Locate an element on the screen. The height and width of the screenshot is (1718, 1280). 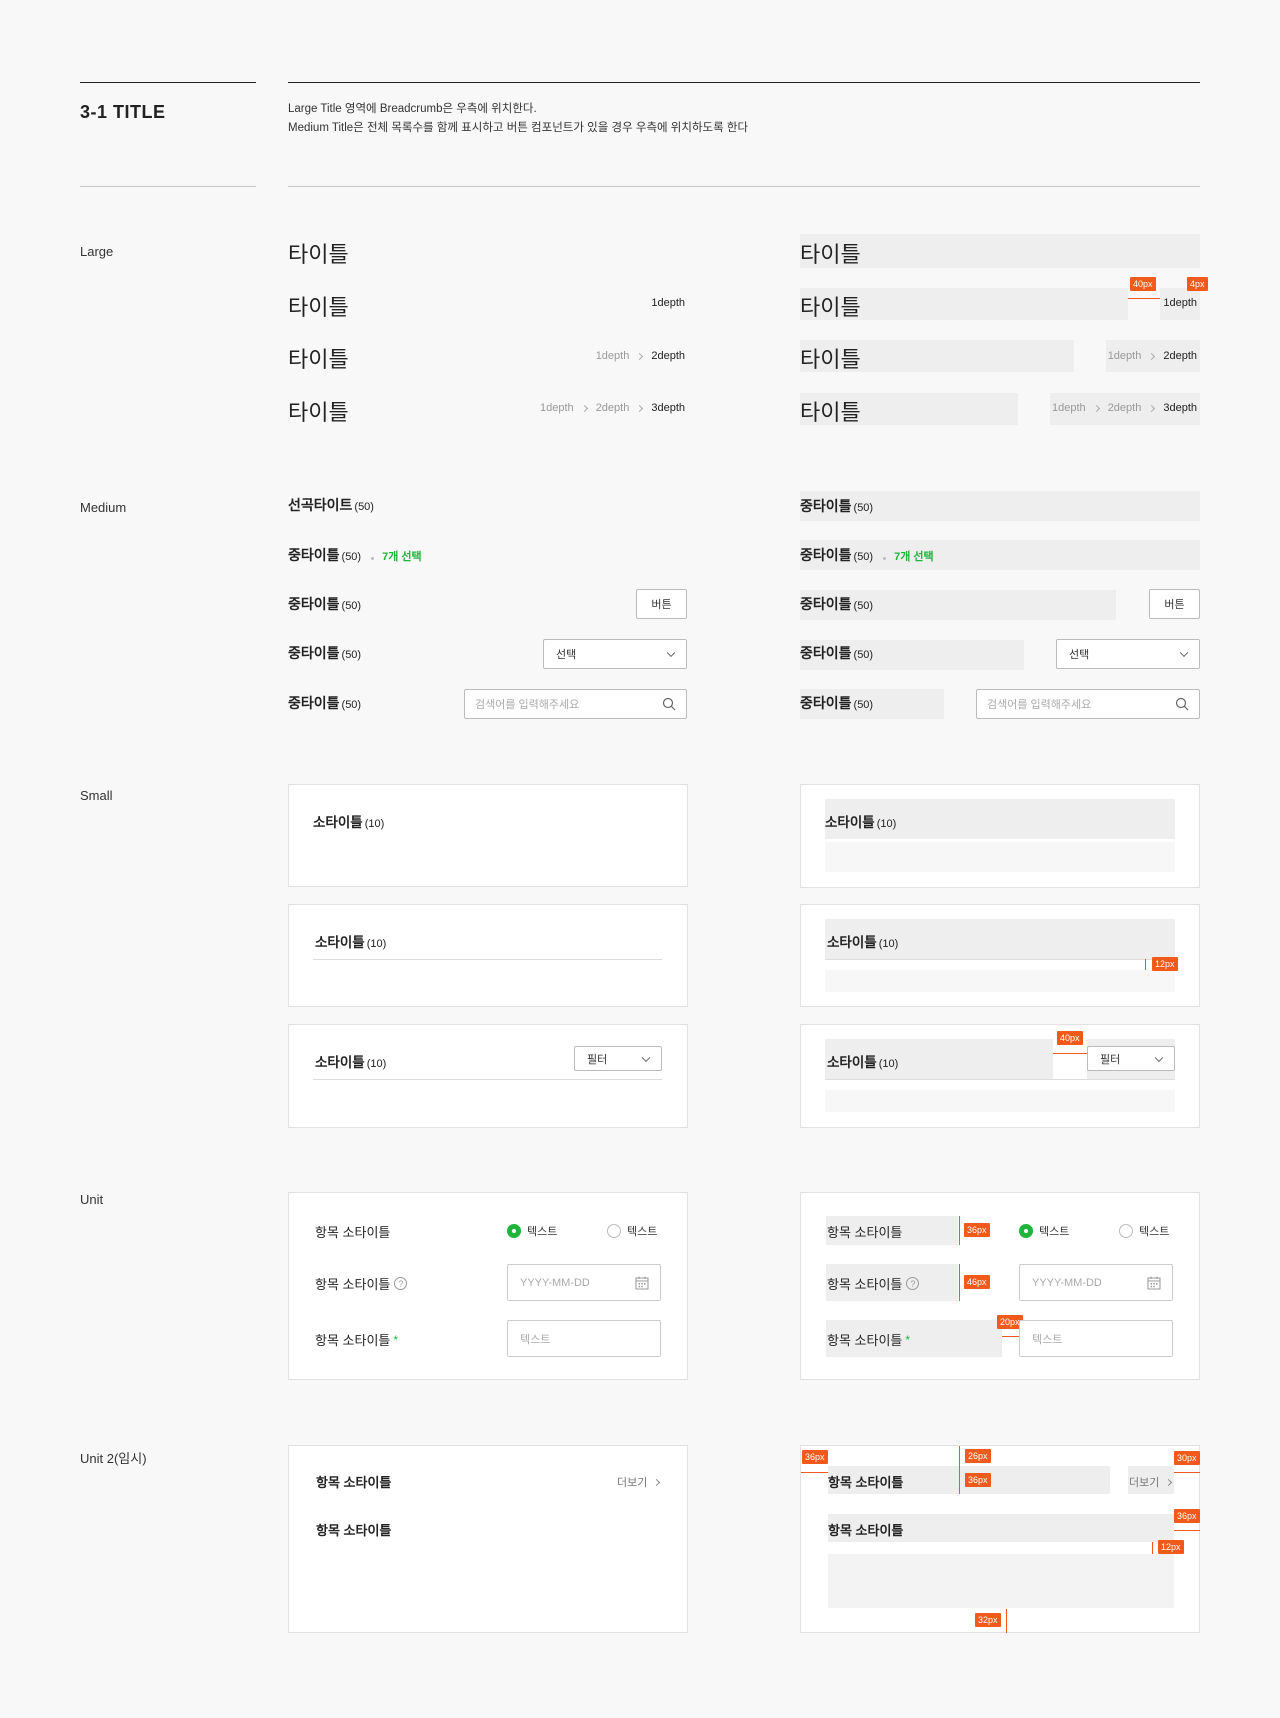
text-placeholder: 텍스트 is located at coordinates (535, 1339).